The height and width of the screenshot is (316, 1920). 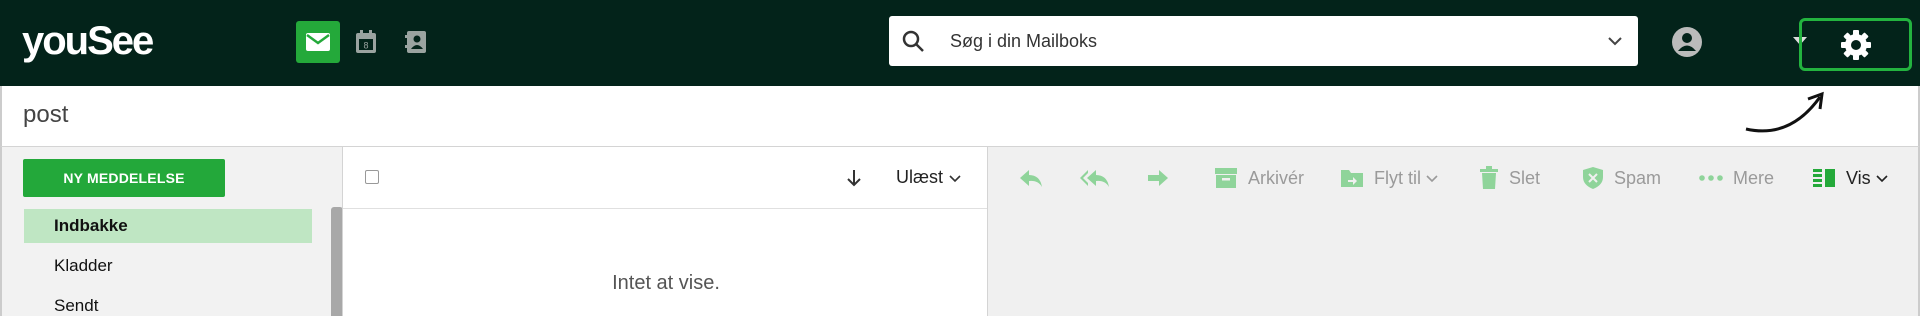 I want to click on archive-button: Arkivér, so click(x=1259, y=178).